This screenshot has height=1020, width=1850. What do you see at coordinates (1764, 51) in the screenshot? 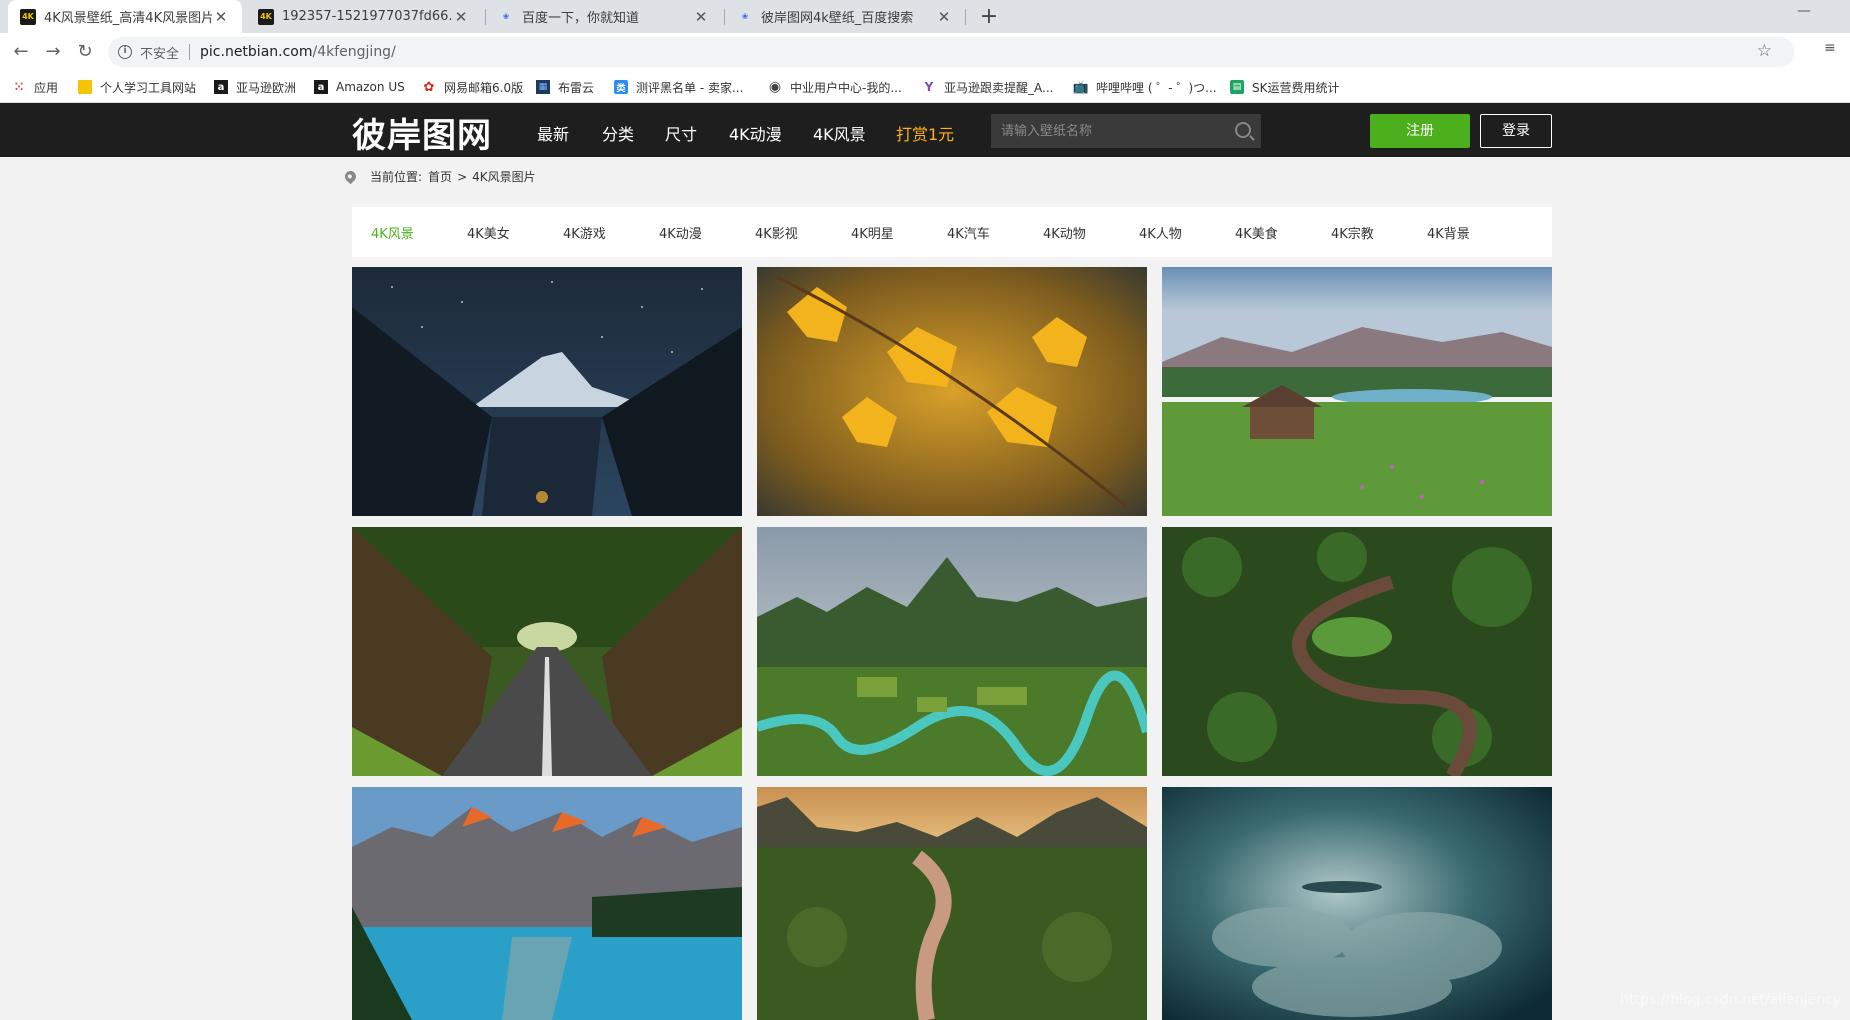
I see `bookmark-star-icon: ☆` at bounding box center [1764, 51].